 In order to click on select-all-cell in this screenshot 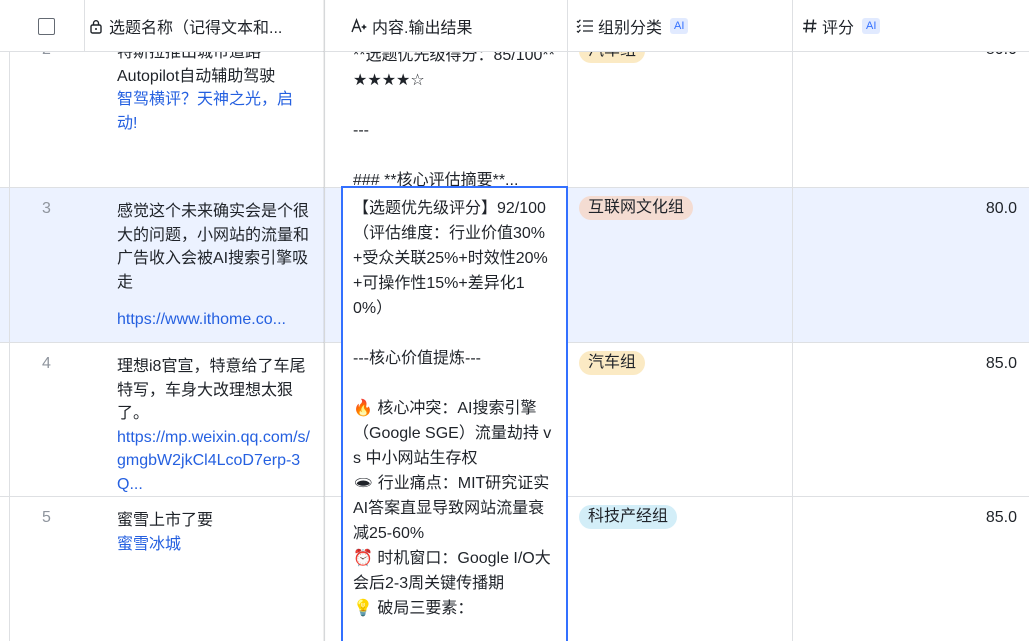, I will do `click(42, 26)`.